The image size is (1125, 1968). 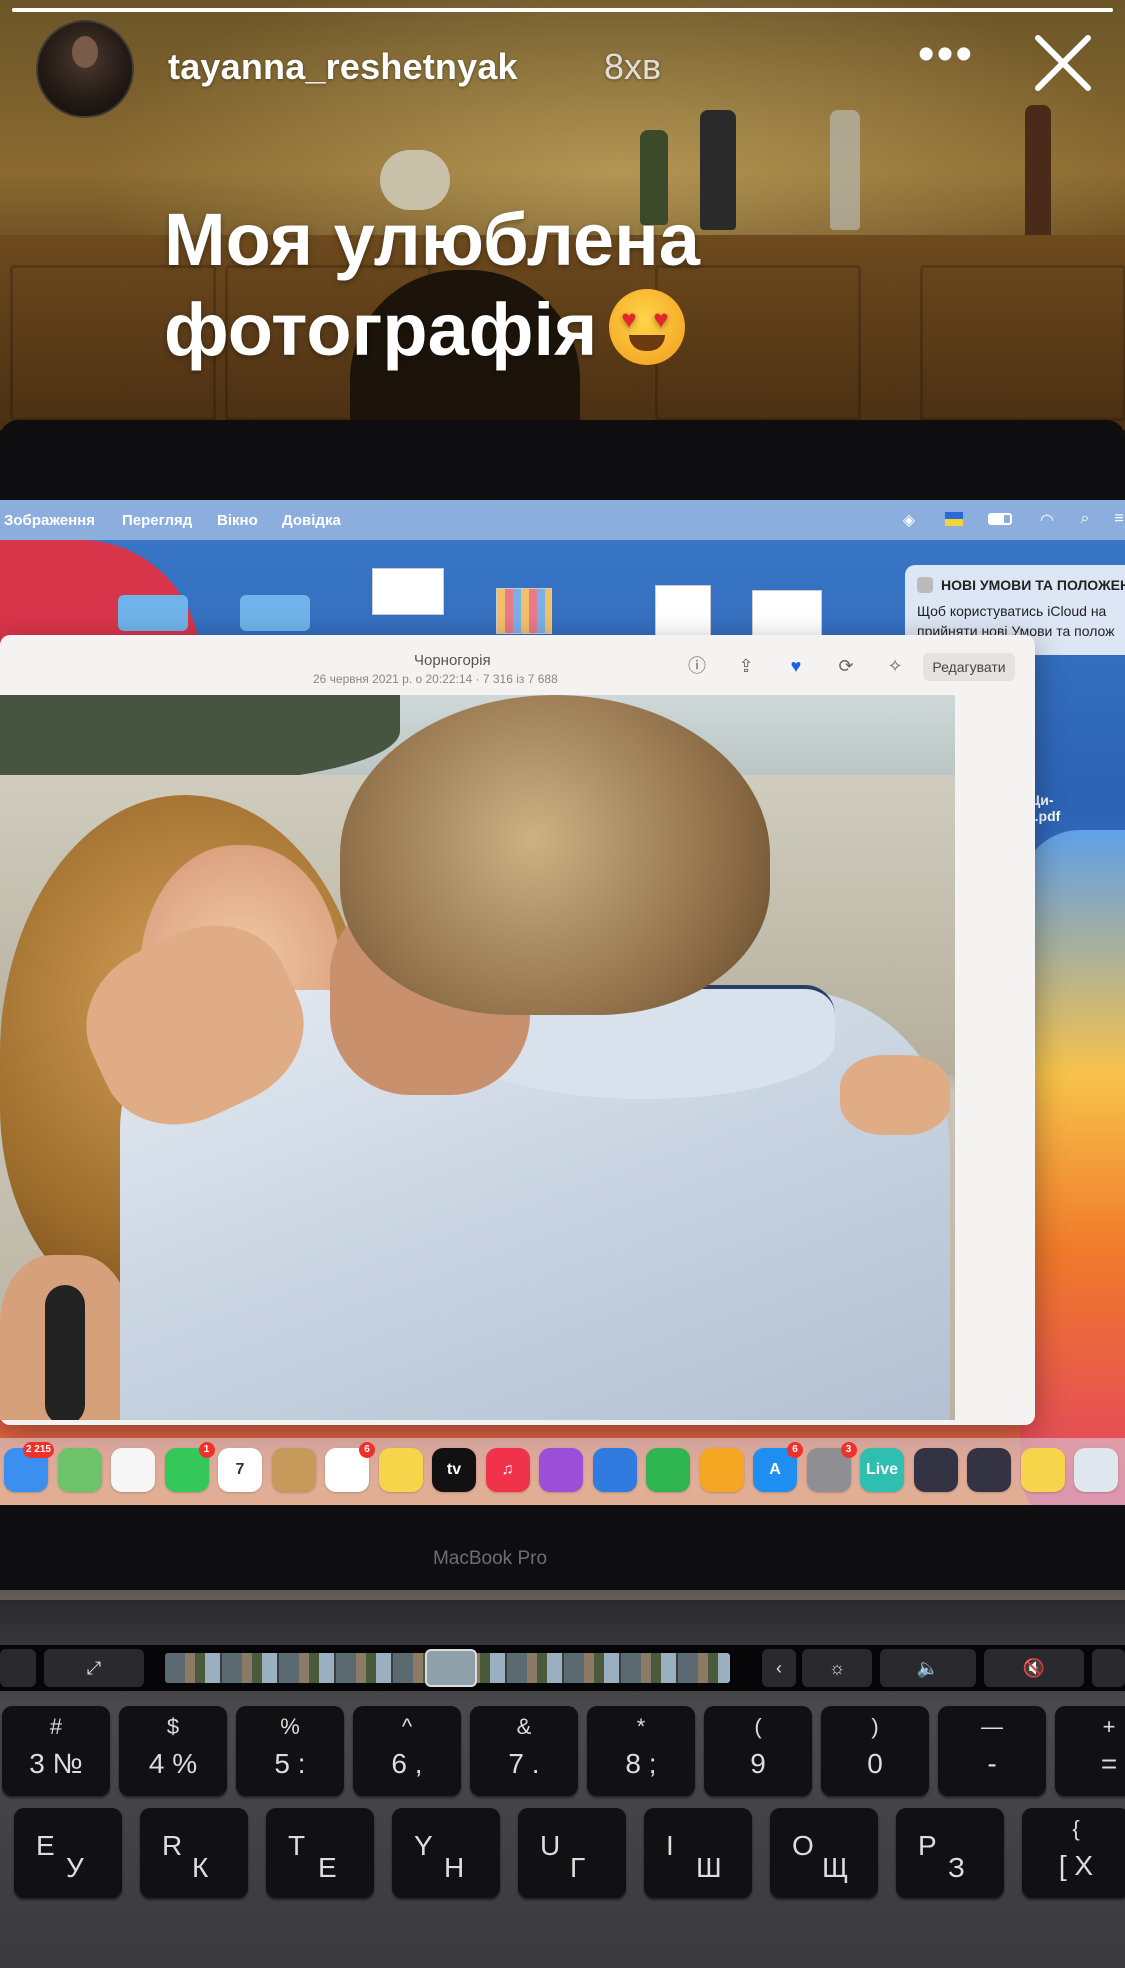 I want to click on keyboard-key: ) 0, so click(x=875, y=1751).